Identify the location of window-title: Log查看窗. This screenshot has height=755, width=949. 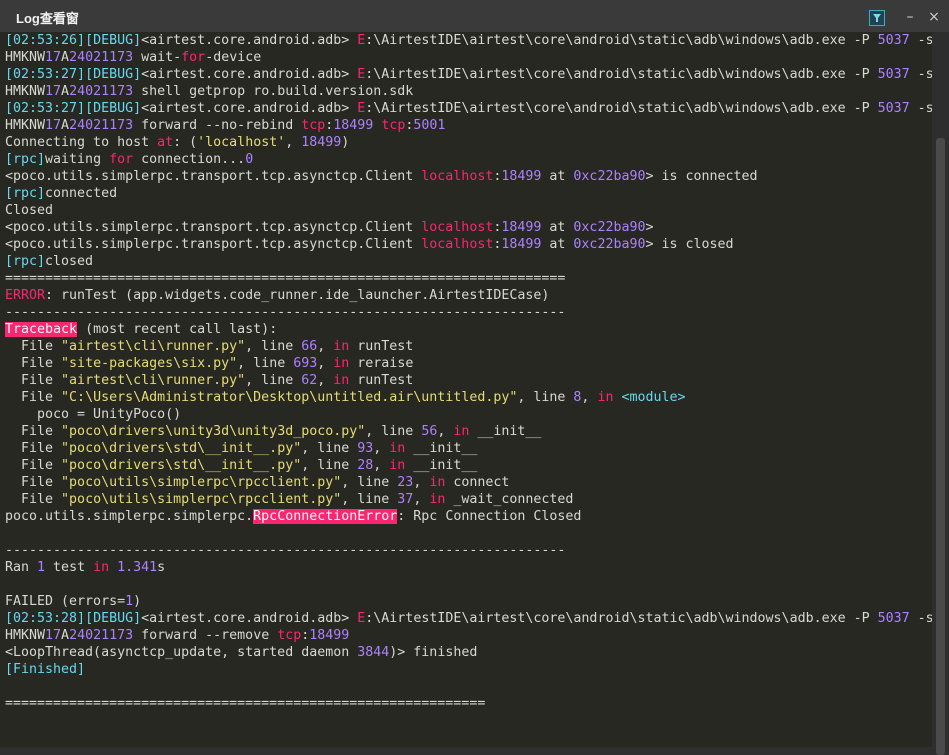
(47, 18).